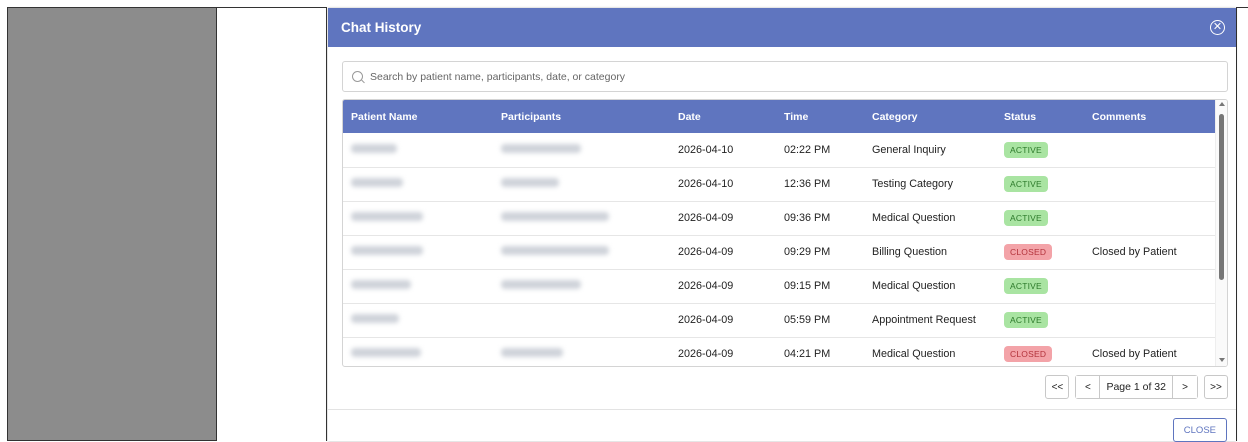  Describe the element at coordinates (1057, 387) in the screenshot. I see `first-page-button: <<` at that location.